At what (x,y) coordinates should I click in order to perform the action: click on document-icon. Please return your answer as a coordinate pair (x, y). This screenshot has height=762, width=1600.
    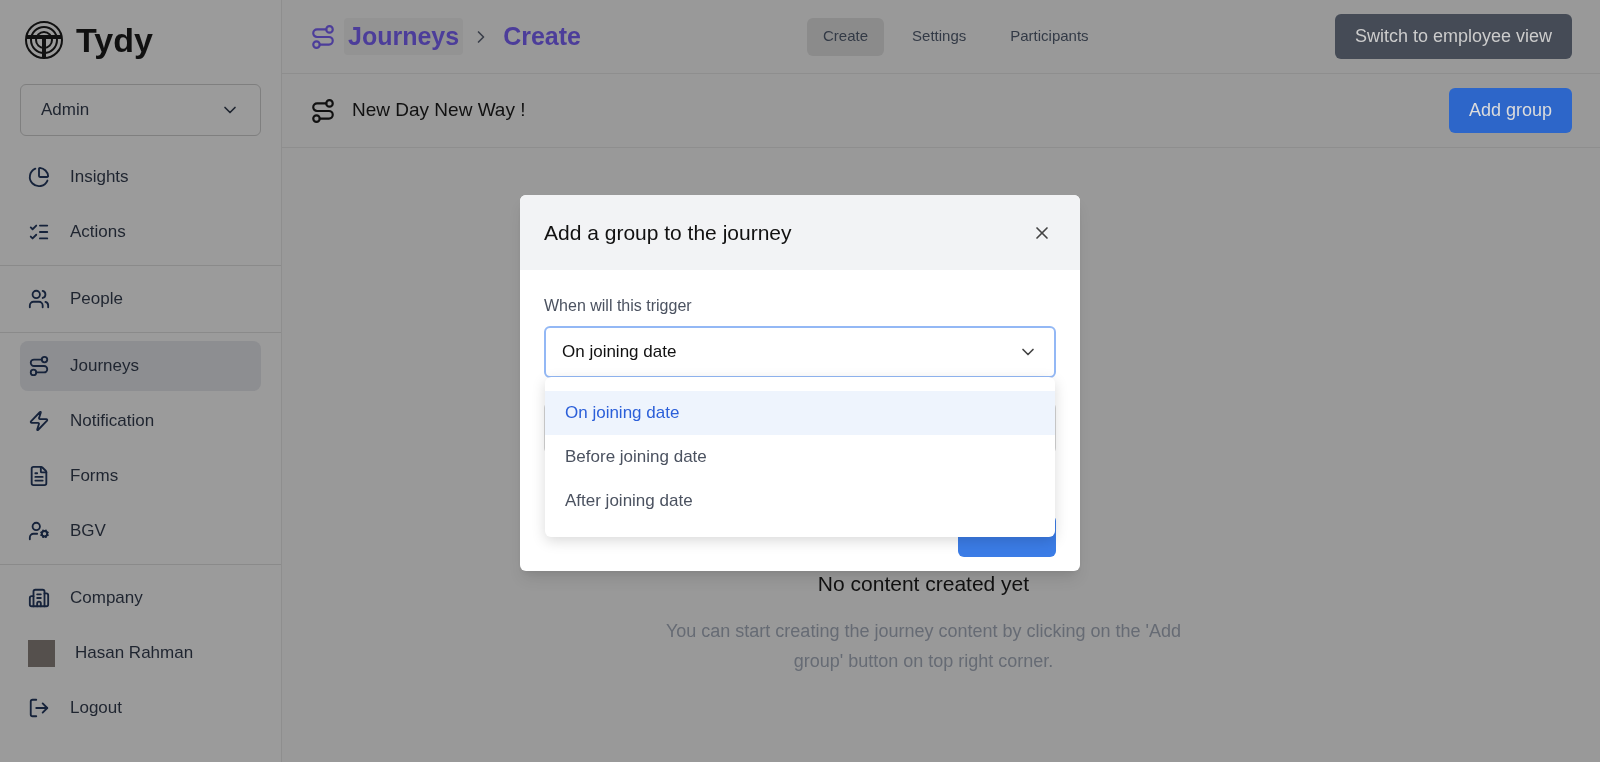
    Looking at the image, I should click on (39, 476).